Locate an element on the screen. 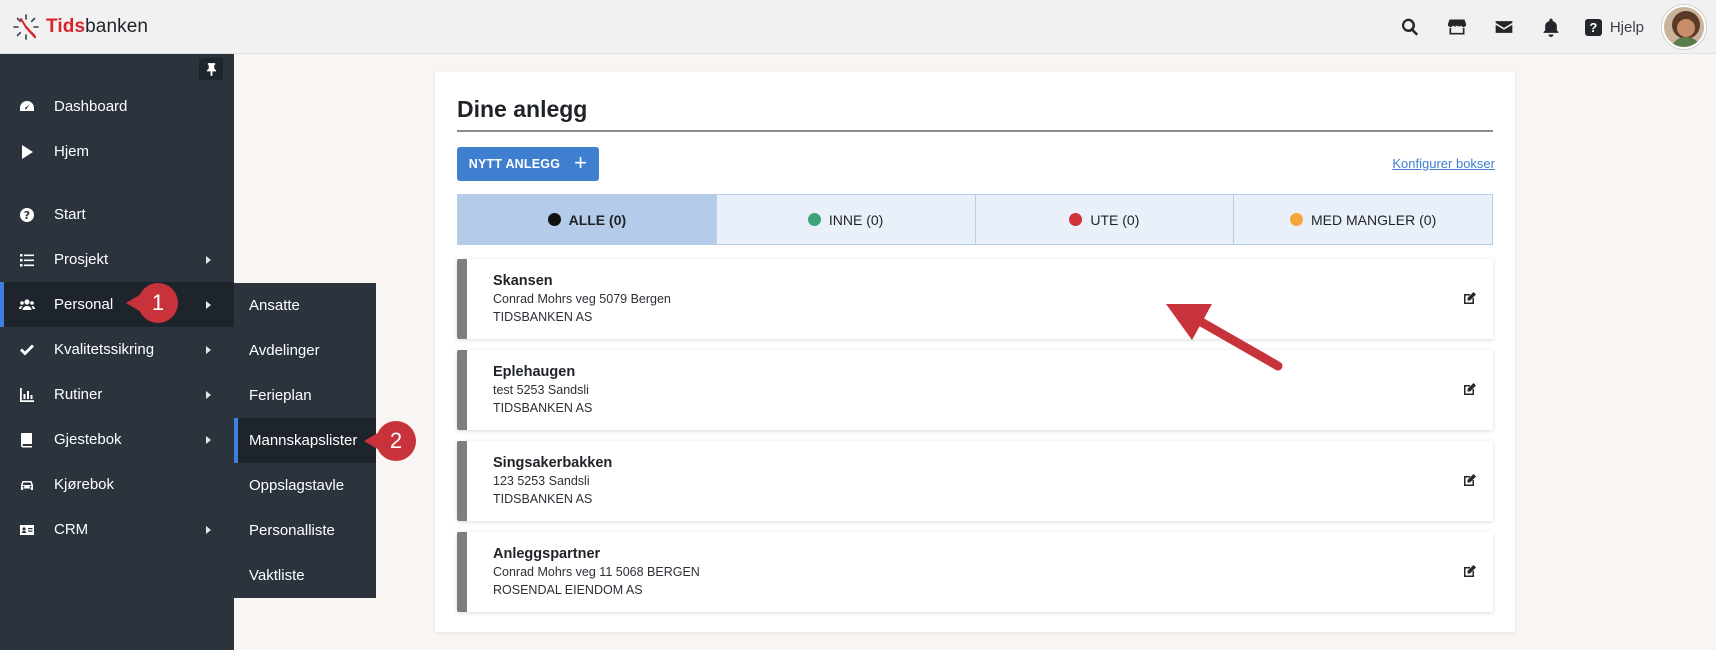 The height and width of the screenshot is (650, 1716). submenu-item-oppslagstavle: Oppslagstavle is located at coordinates (305, 485).